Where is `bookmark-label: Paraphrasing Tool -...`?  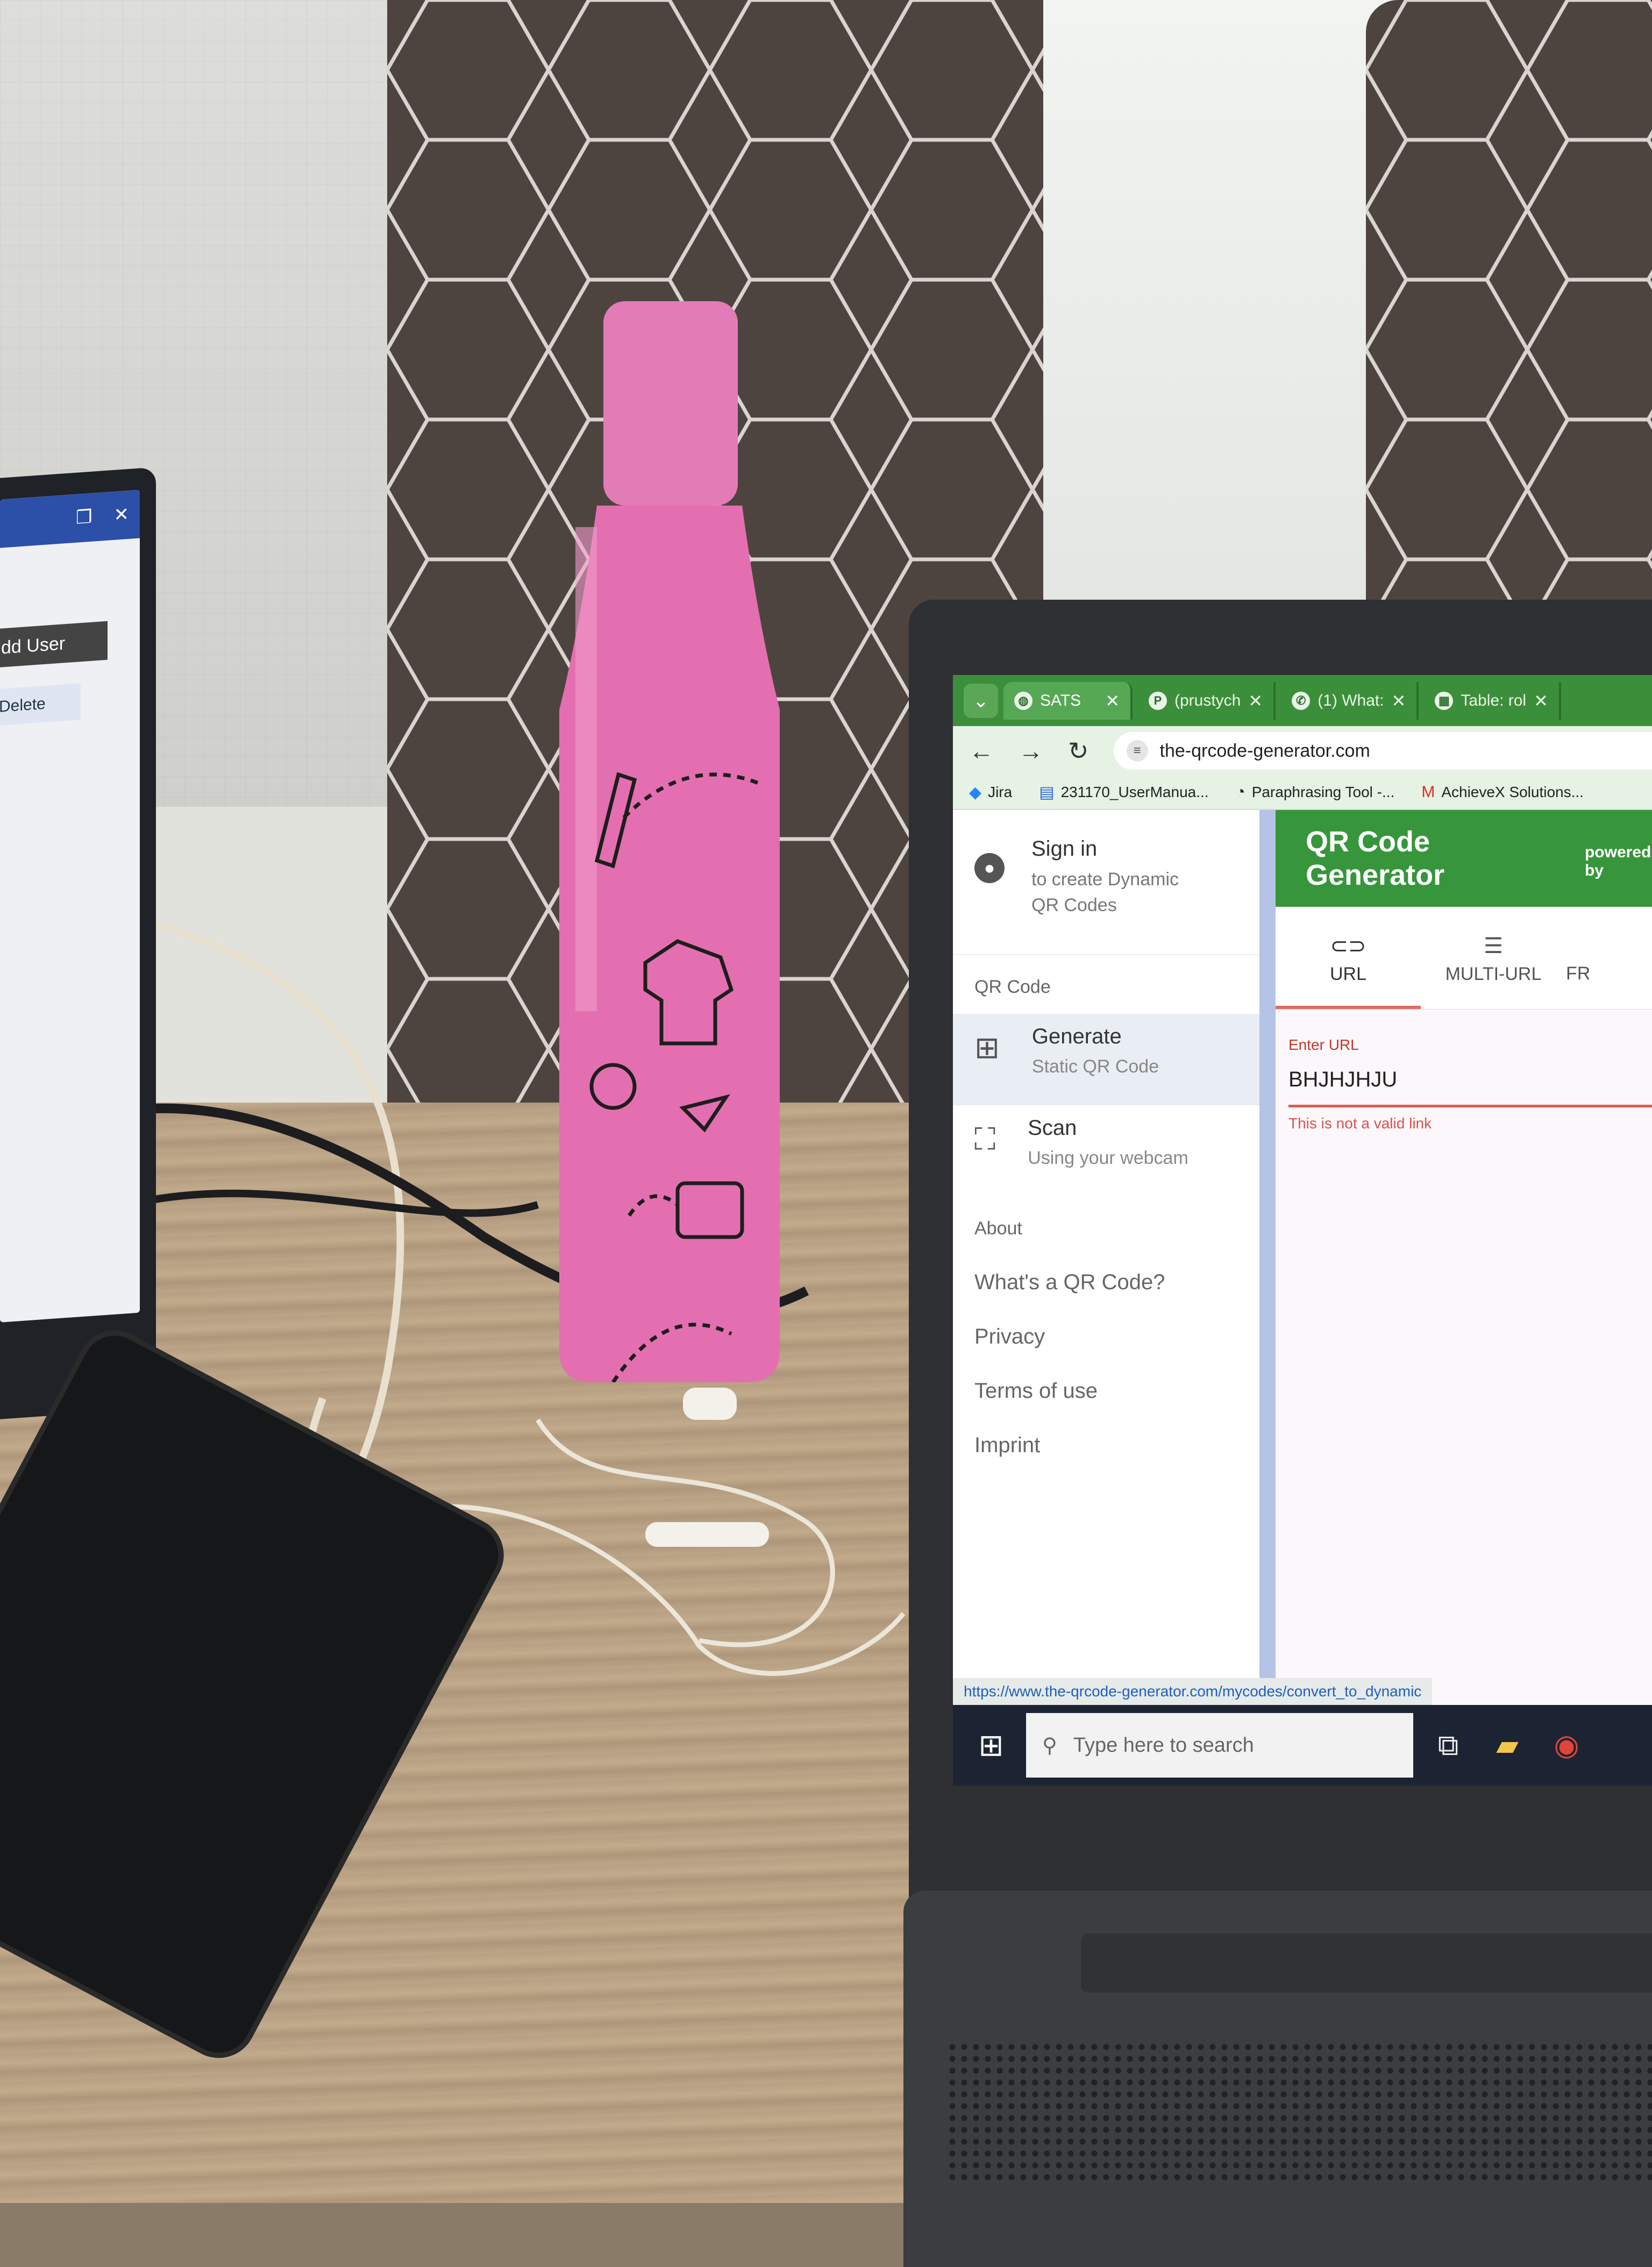 bookmark-label: Paraphrasing Tool -... is located at coordinates (1323, 792).